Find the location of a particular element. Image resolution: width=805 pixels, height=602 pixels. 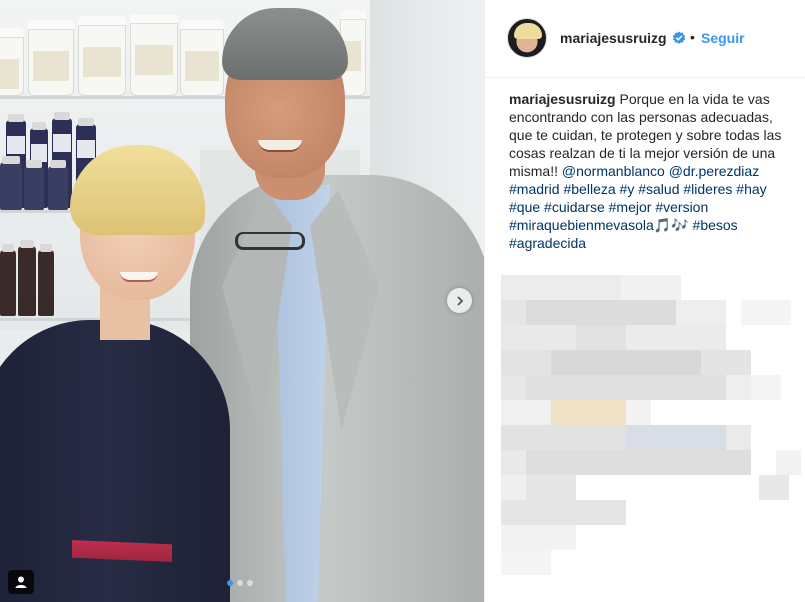

music-notes-emoji: 🎵🎶 is located at coordinates (671, 225).